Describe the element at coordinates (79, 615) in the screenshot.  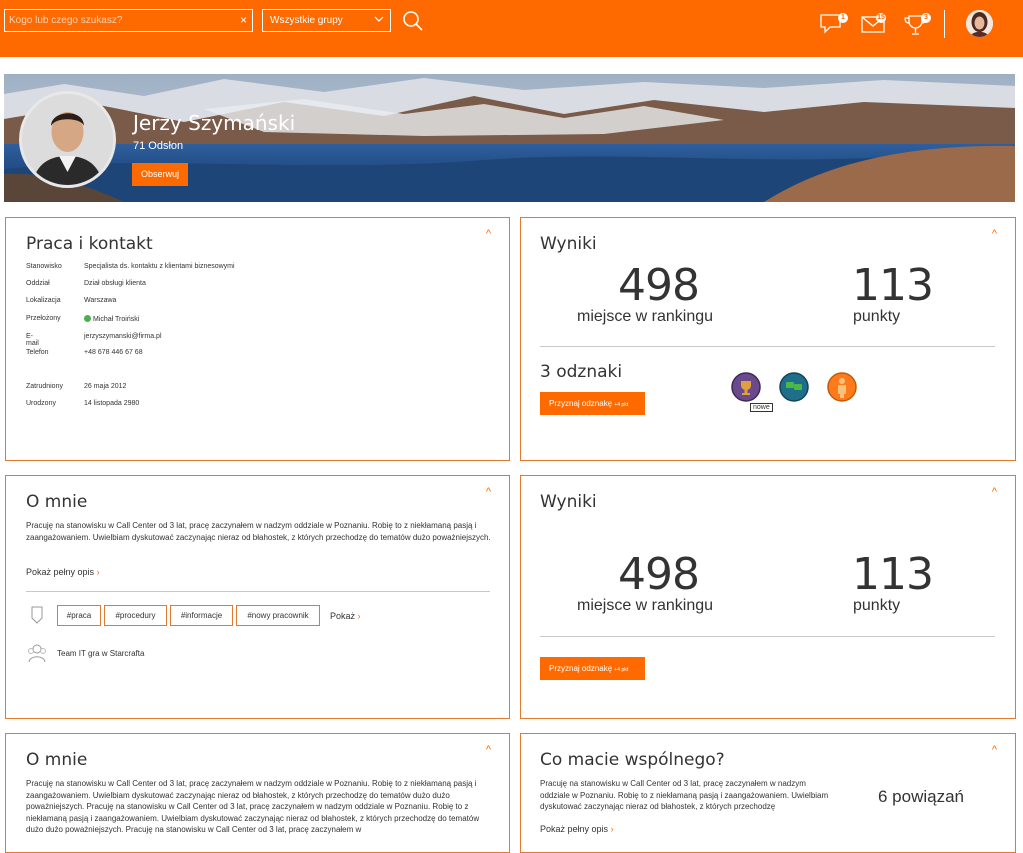
I see `tag-chip: #praca` at that location.